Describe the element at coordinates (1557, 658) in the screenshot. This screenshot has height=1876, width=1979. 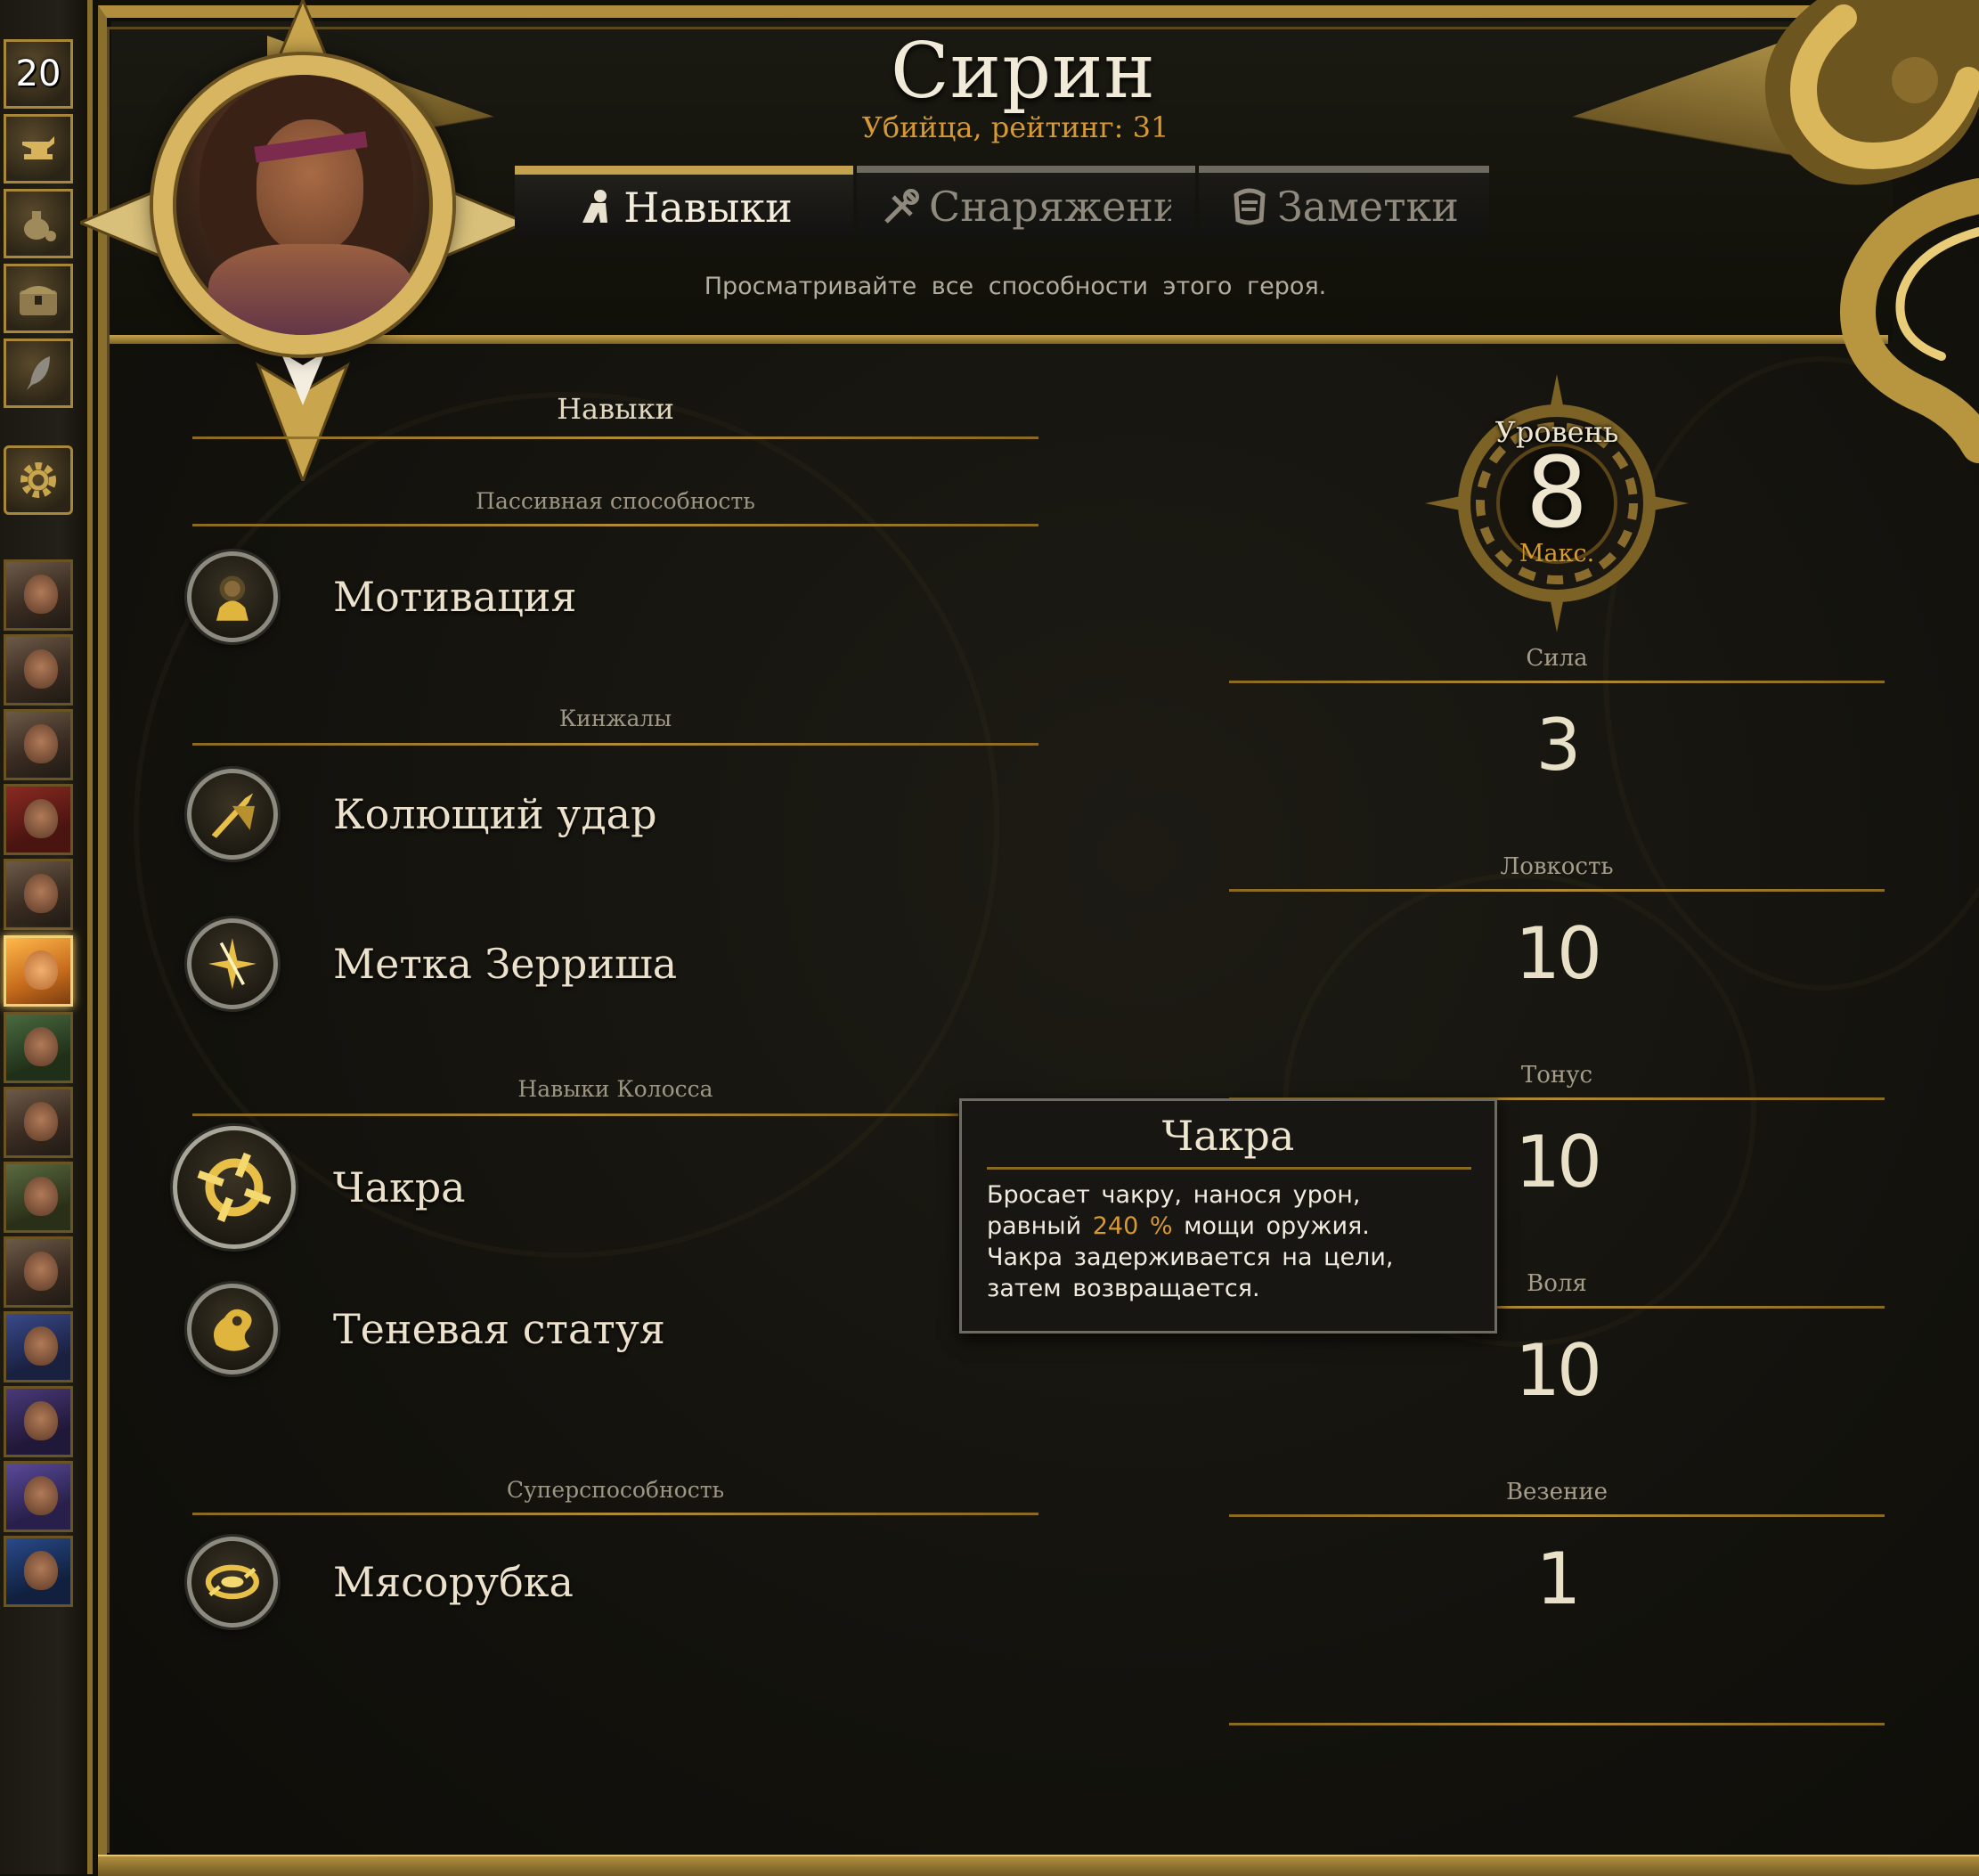
I see `stat-label-strength: Сила` at that location.